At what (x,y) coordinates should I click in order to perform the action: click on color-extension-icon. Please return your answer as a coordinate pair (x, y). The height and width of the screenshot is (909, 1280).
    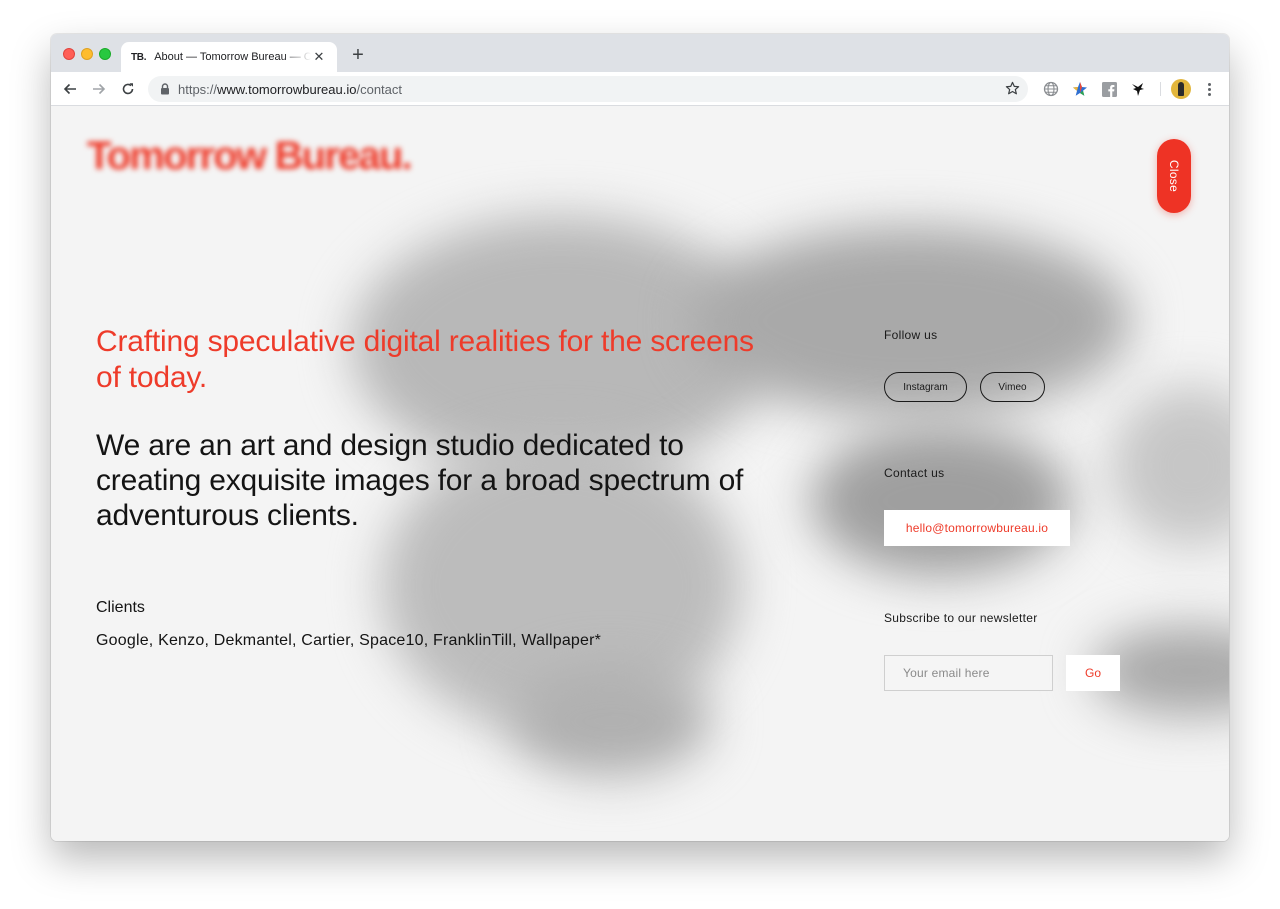
    Looking at the image, I should click on (1080, 89).